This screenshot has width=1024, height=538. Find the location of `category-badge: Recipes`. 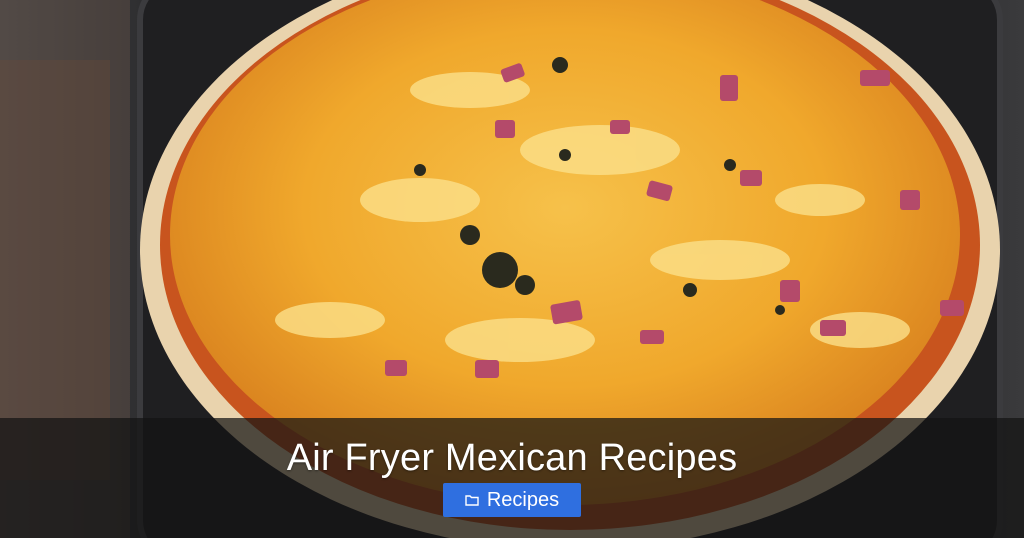

category-badge: Recipes is located at coordinates (512, 500).